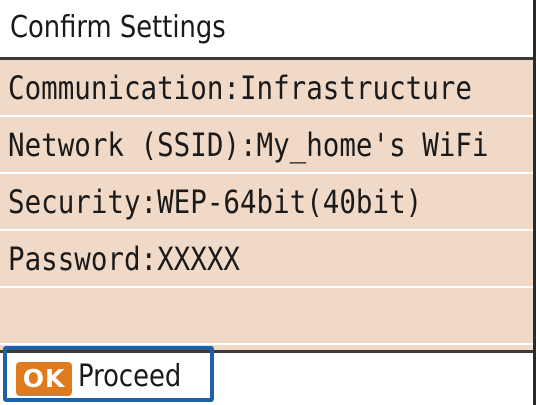 Image resolution: width=536 pixels, height=405 pixels. I want to click on setting-security-text: Security:WEP-64bit(40bit), so click(215, 202).